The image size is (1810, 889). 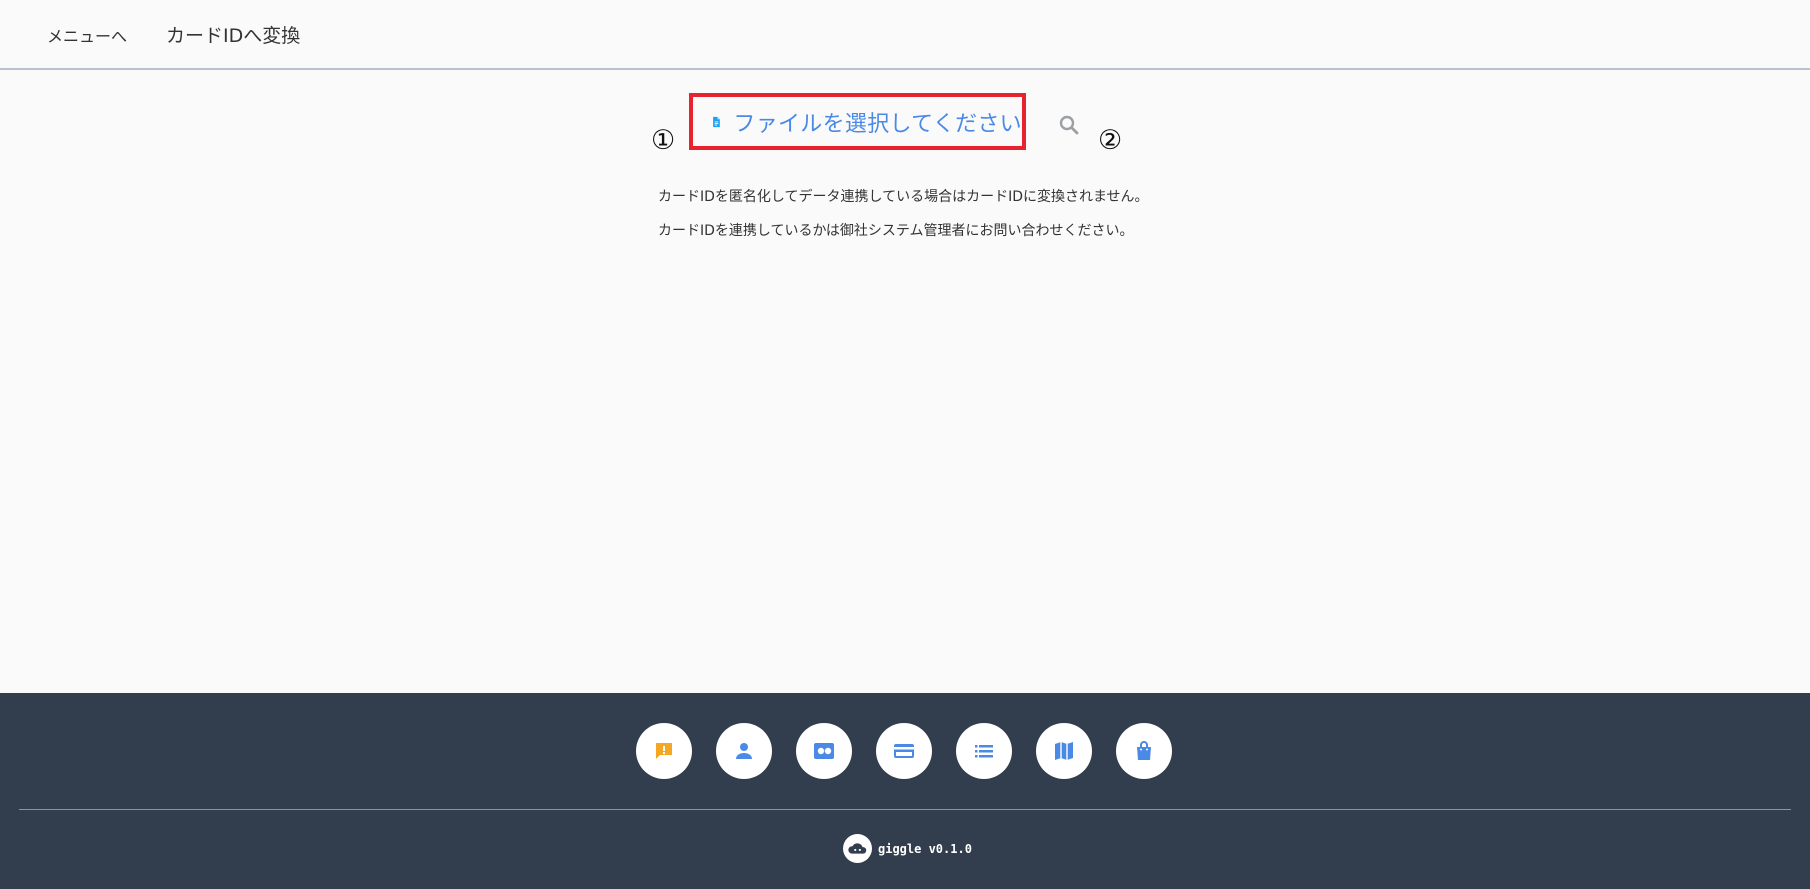 I want to click on map-icon, so click(x=1064, y=751).